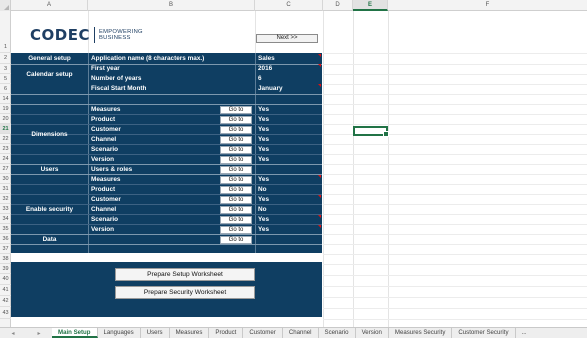 The height and width of the screenshot is (338, 587). What do you see at coordinates (301, 333) in the screenshot?
I see `tab-channel: Channel` at bounding box center [301, 333].